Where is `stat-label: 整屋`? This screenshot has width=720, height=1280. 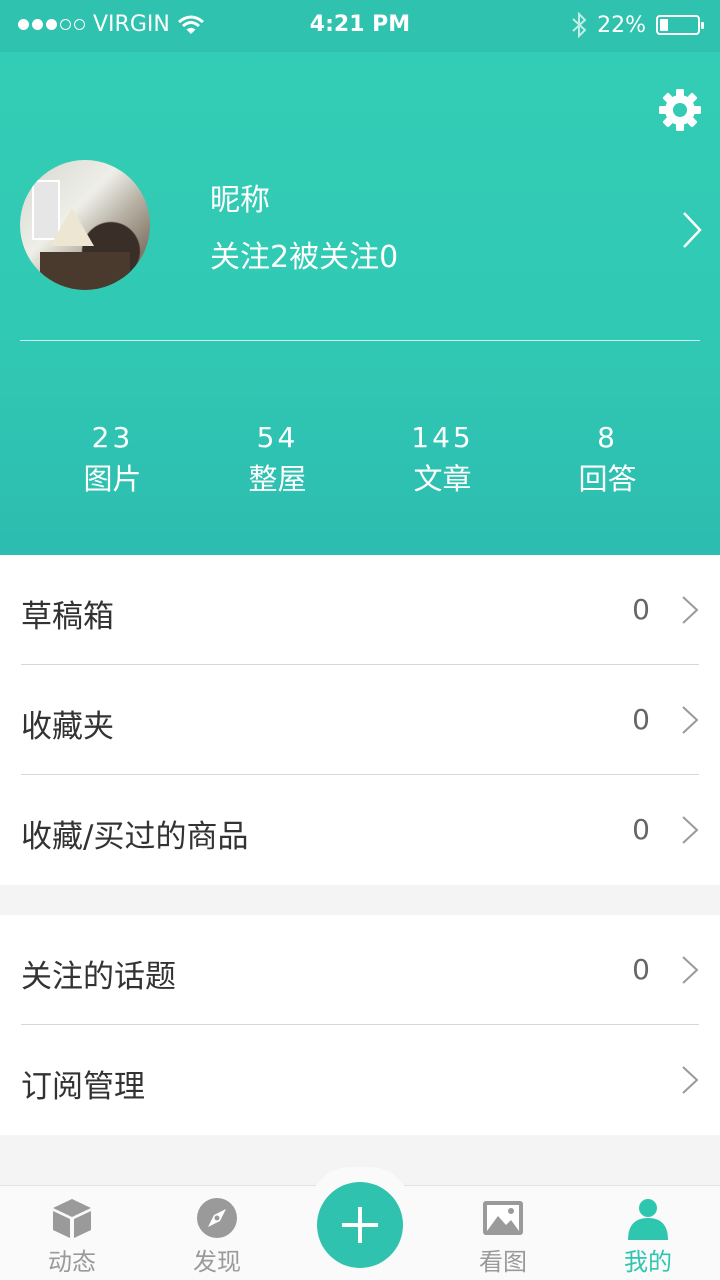 stat-label: 整屋 is located at coordinates (277, 479).